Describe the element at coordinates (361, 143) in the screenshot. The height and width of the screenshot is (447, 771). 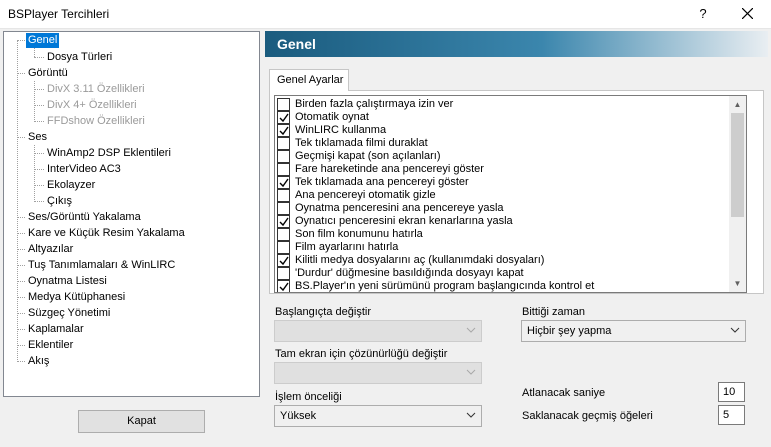
I see `option-label: Tek tıklamada filmi duraklat` at that location.